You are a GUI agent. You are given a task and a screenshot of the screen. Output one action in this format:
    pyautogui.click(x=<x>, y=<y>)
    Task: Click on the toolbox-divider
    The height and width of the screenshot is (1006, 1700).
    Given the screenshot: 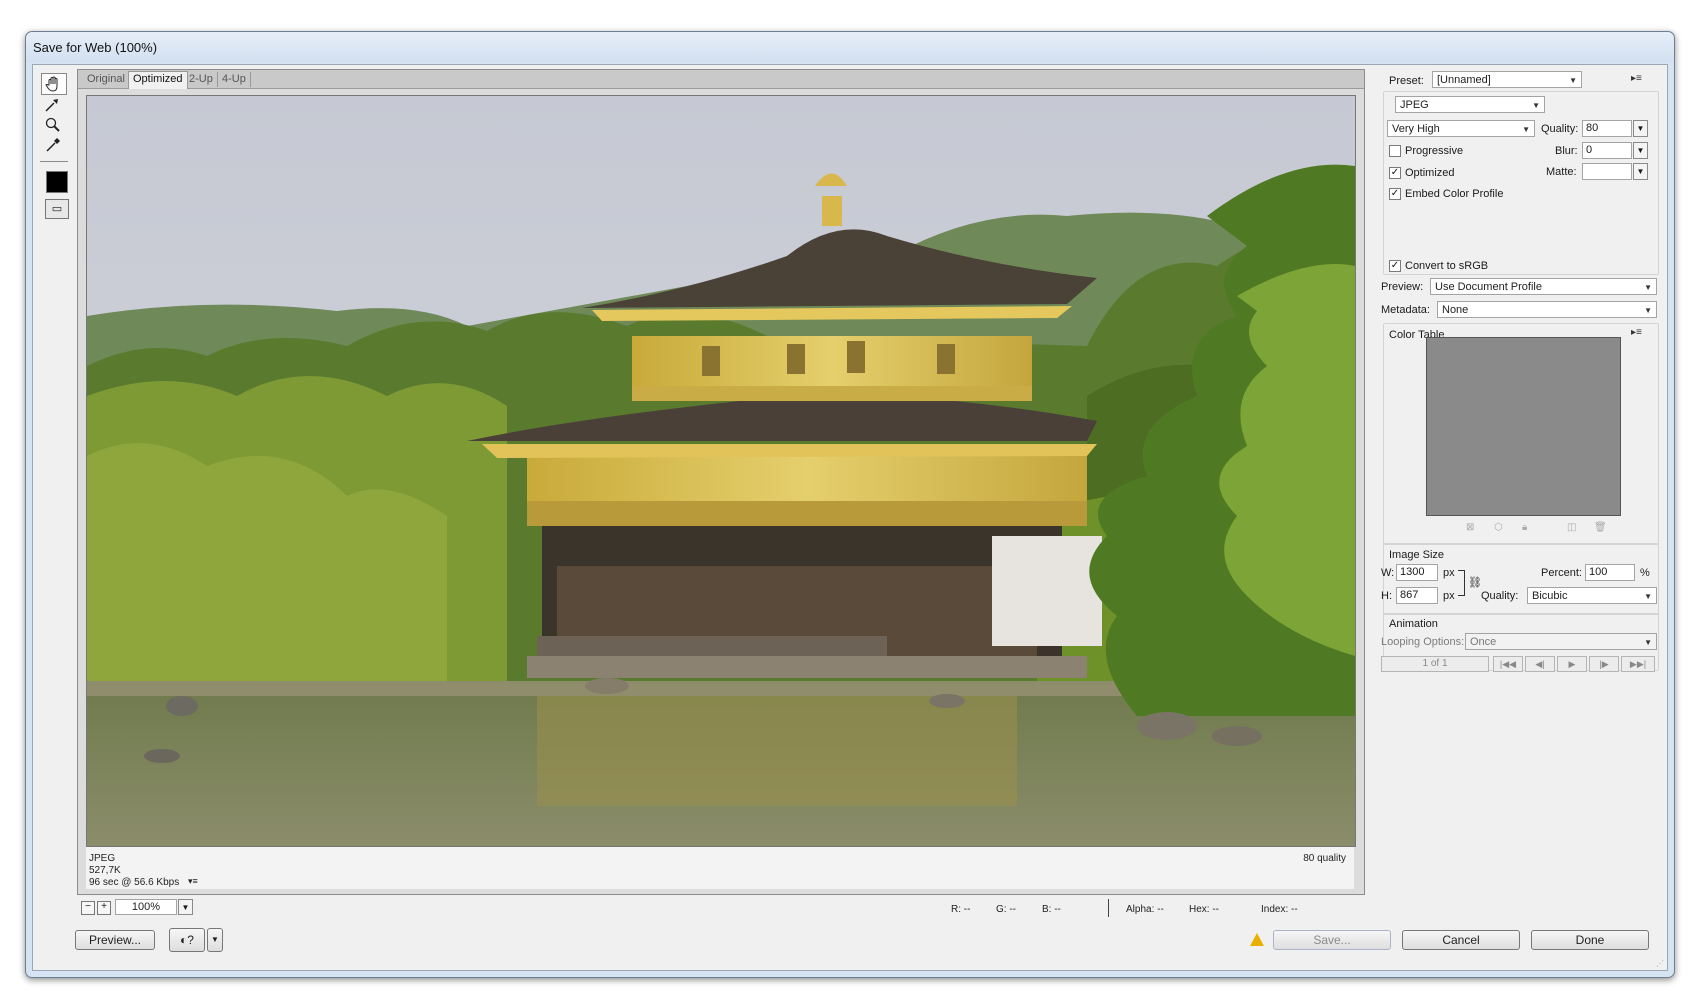 What is the action you would take?
    pyautogui.click(x=54, y=161)
    